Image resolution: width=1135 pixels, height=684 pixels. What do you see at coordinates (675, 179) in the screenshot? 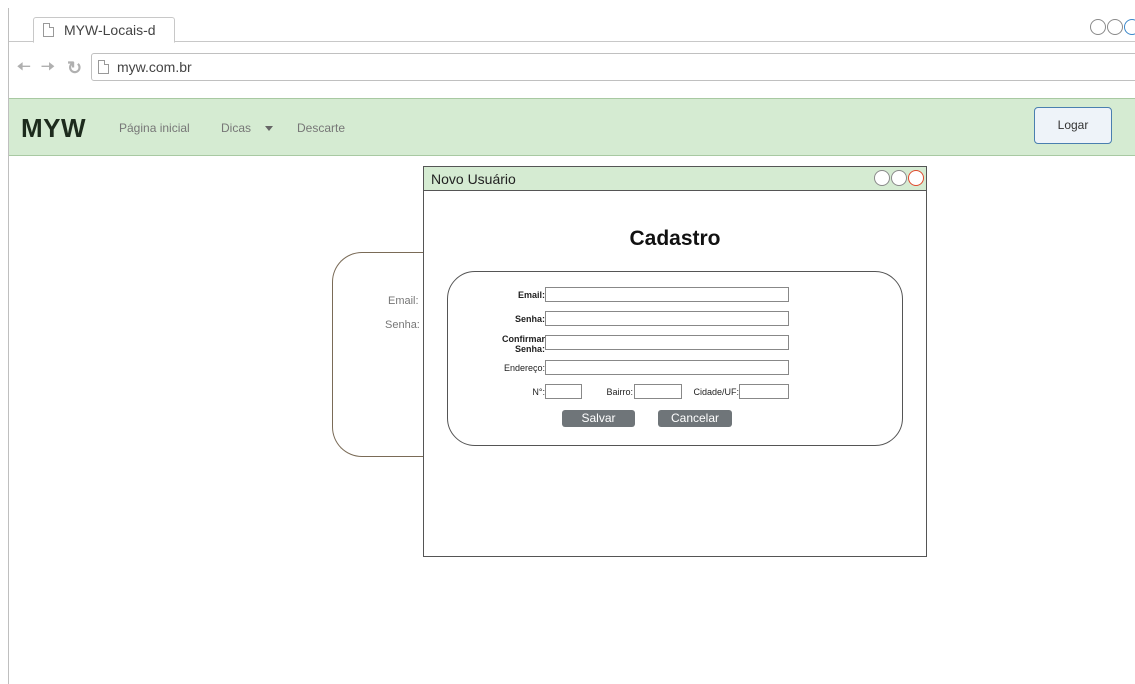
I see `dialog-titlebar: Novo Usuário` at bounding box center [675, 179].